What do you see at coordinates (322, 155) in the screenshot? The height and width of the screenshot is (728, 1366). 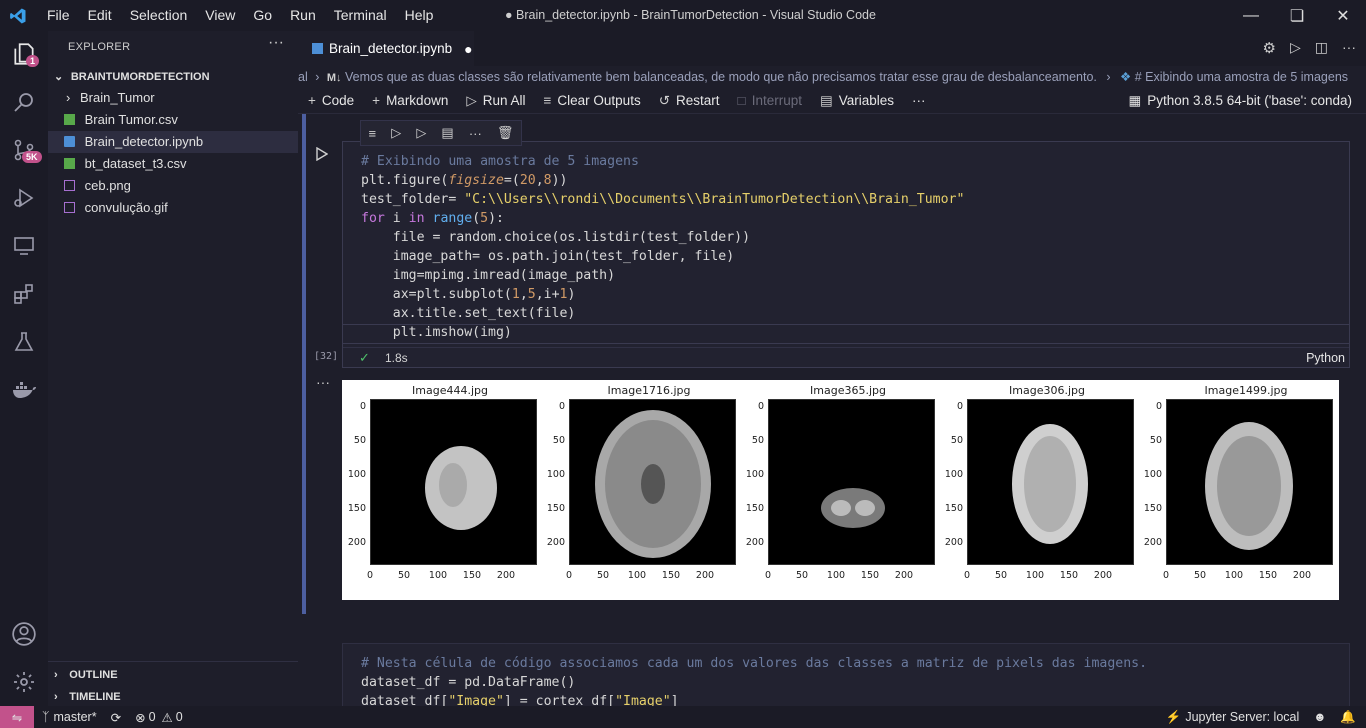 I see `run-cell-icon` at bounding box center [322, 155].